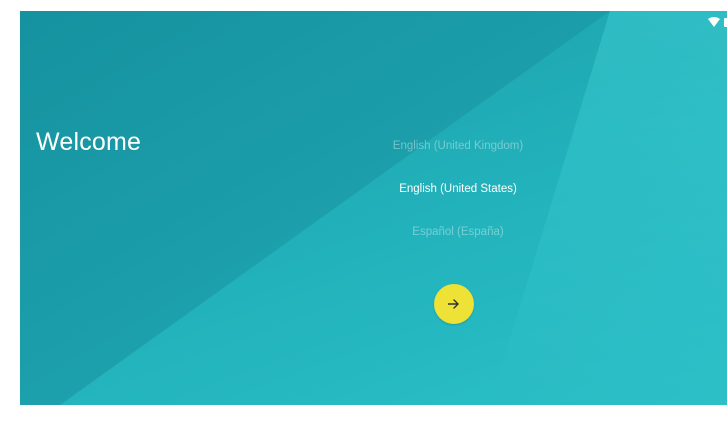 This screenshot has height=435, width=727. I want to click on language-option-en-gb: English (United Kingdom), so click(458, 156).